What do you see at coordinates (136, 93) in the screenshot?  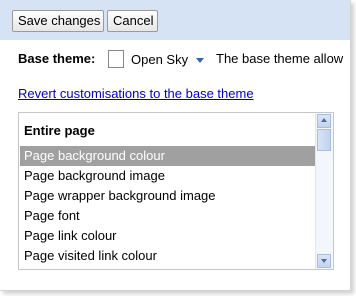 I see `revert-customisations-link: Revert customisations to the base theme` at bounding box center [136, 93].